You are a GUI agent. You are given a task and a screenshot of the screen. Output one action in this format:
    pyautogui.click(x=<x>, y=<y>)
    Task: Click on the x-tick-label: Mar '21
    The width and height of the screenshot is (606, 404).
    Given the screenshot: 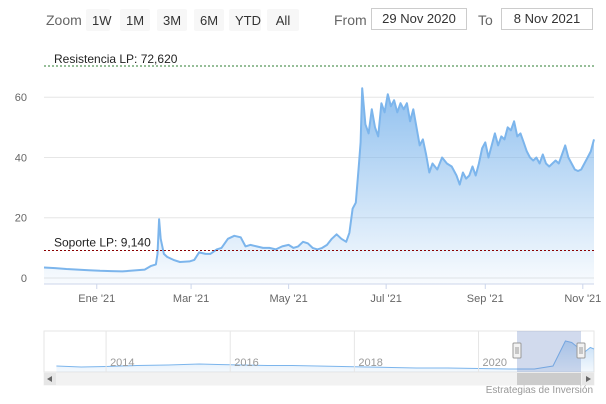 What is the action you would take?
    pyautogui.click(x=191, y=299)
    